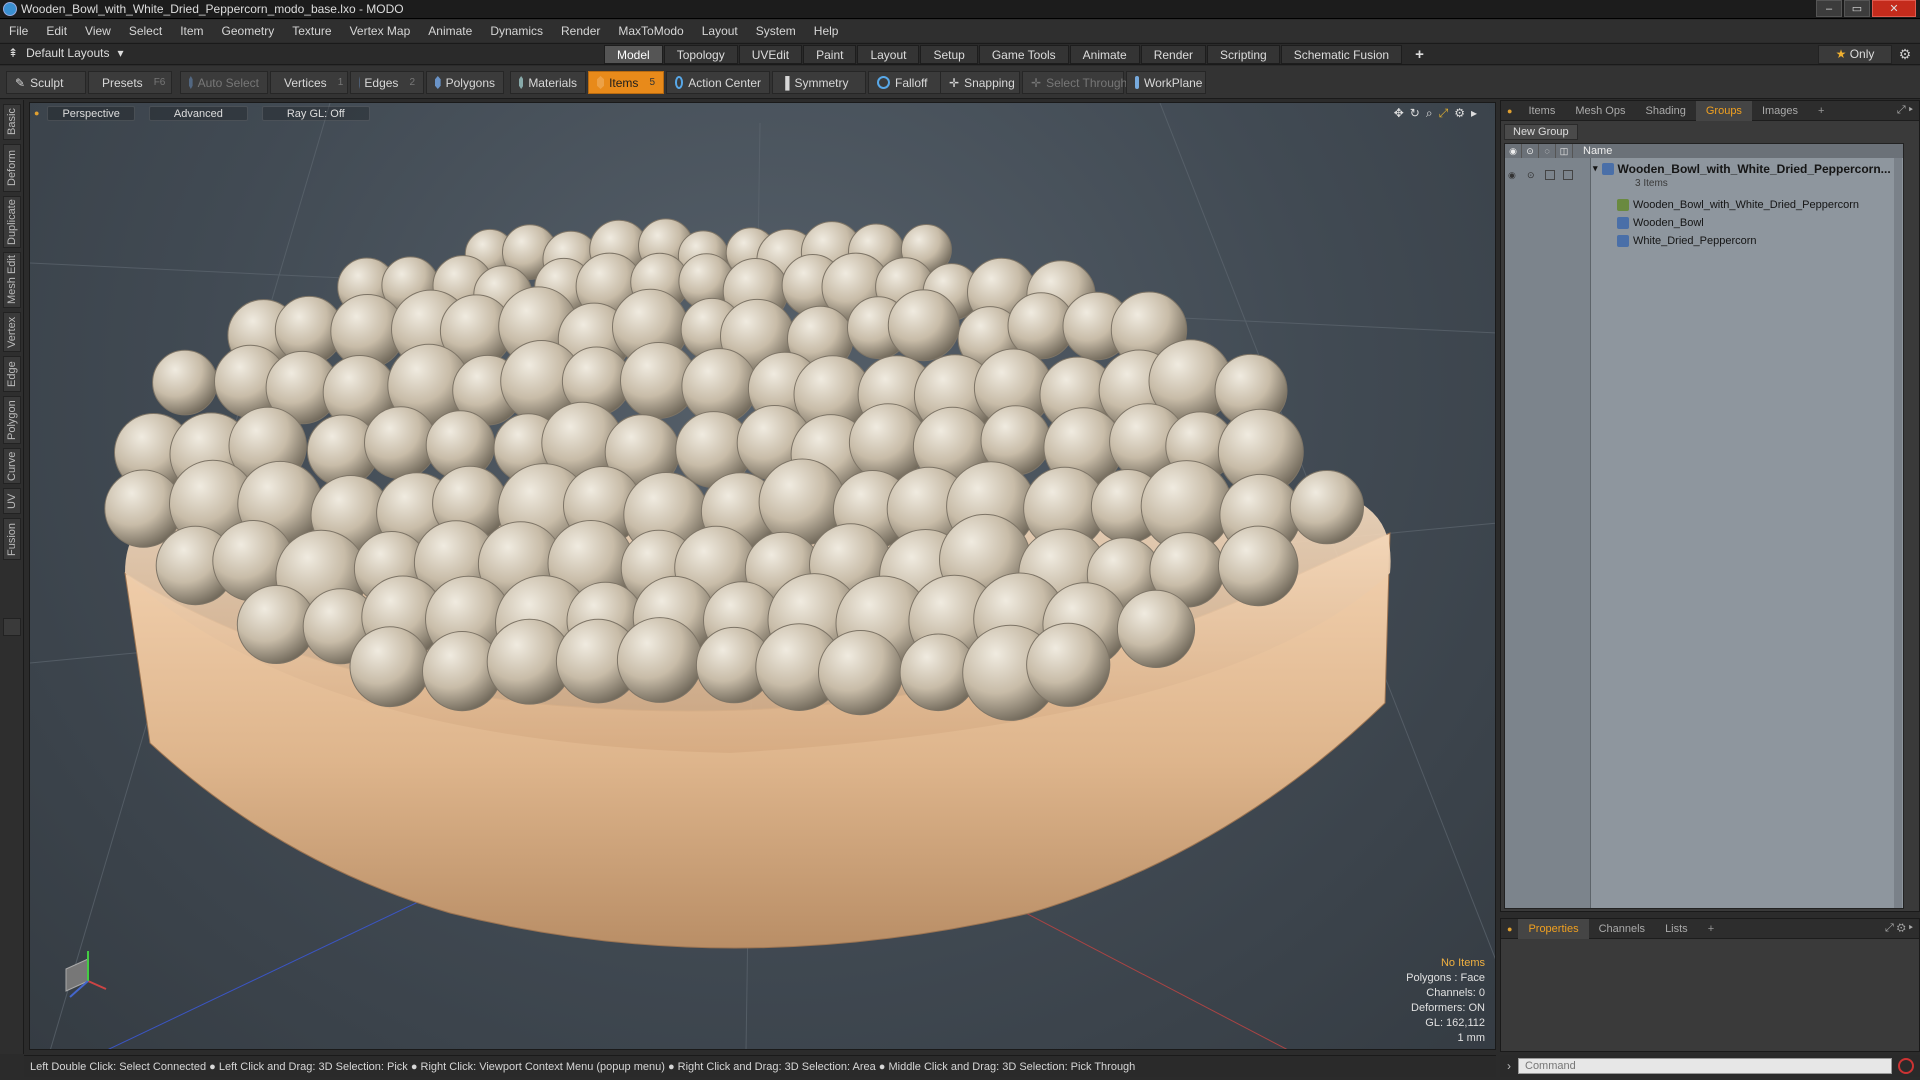  What do you see at coordinates (770, 54) in the screenshot?
I see `tab-uvedit: UVEdit` at bounding box center [770, 54].